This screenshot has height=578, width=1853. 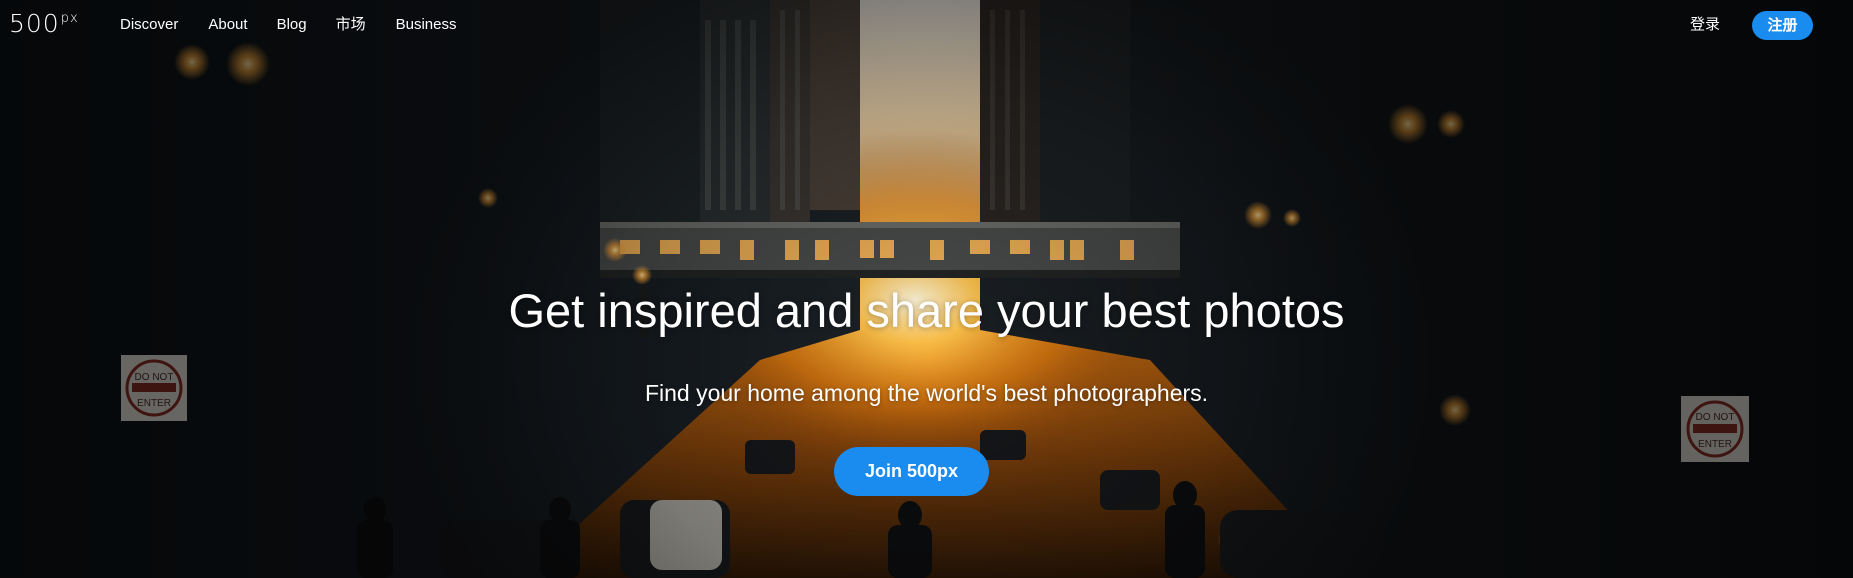 What do you see at coordinates (34, 23) in the screenshot?
I see `logo-main-text: 500` at bounding box center [34, 23].